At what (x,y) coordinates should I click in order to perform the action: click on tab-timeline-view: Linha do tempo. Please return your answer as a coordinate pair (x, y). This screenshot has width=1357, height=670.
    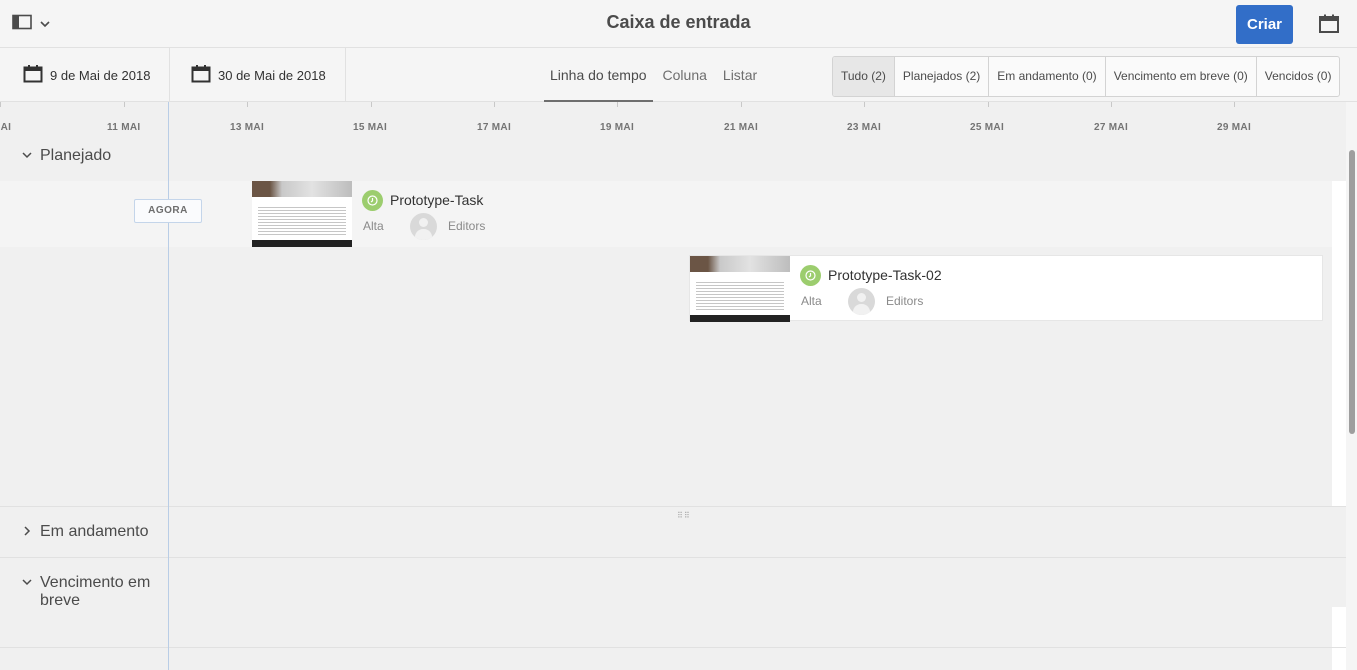
    Looking at the image, I should click on (598, 75).